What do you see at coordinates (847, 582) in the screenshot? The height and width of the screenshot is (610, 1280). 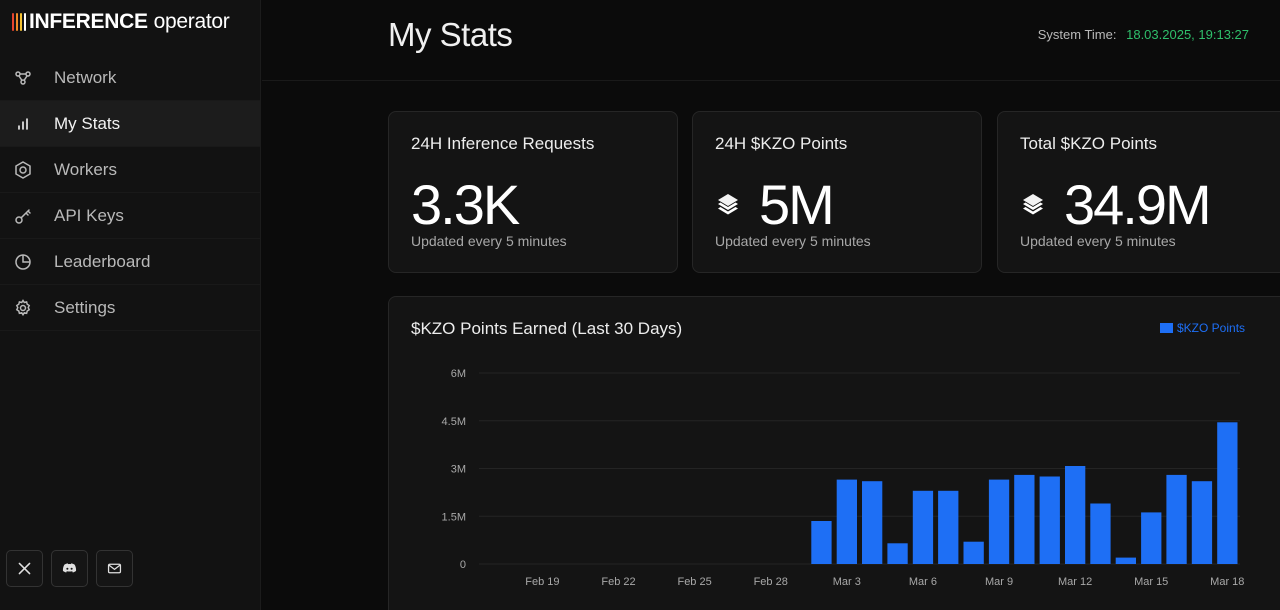 I see `x-tick-label: Mar 3` at bounding box center [847, 582].